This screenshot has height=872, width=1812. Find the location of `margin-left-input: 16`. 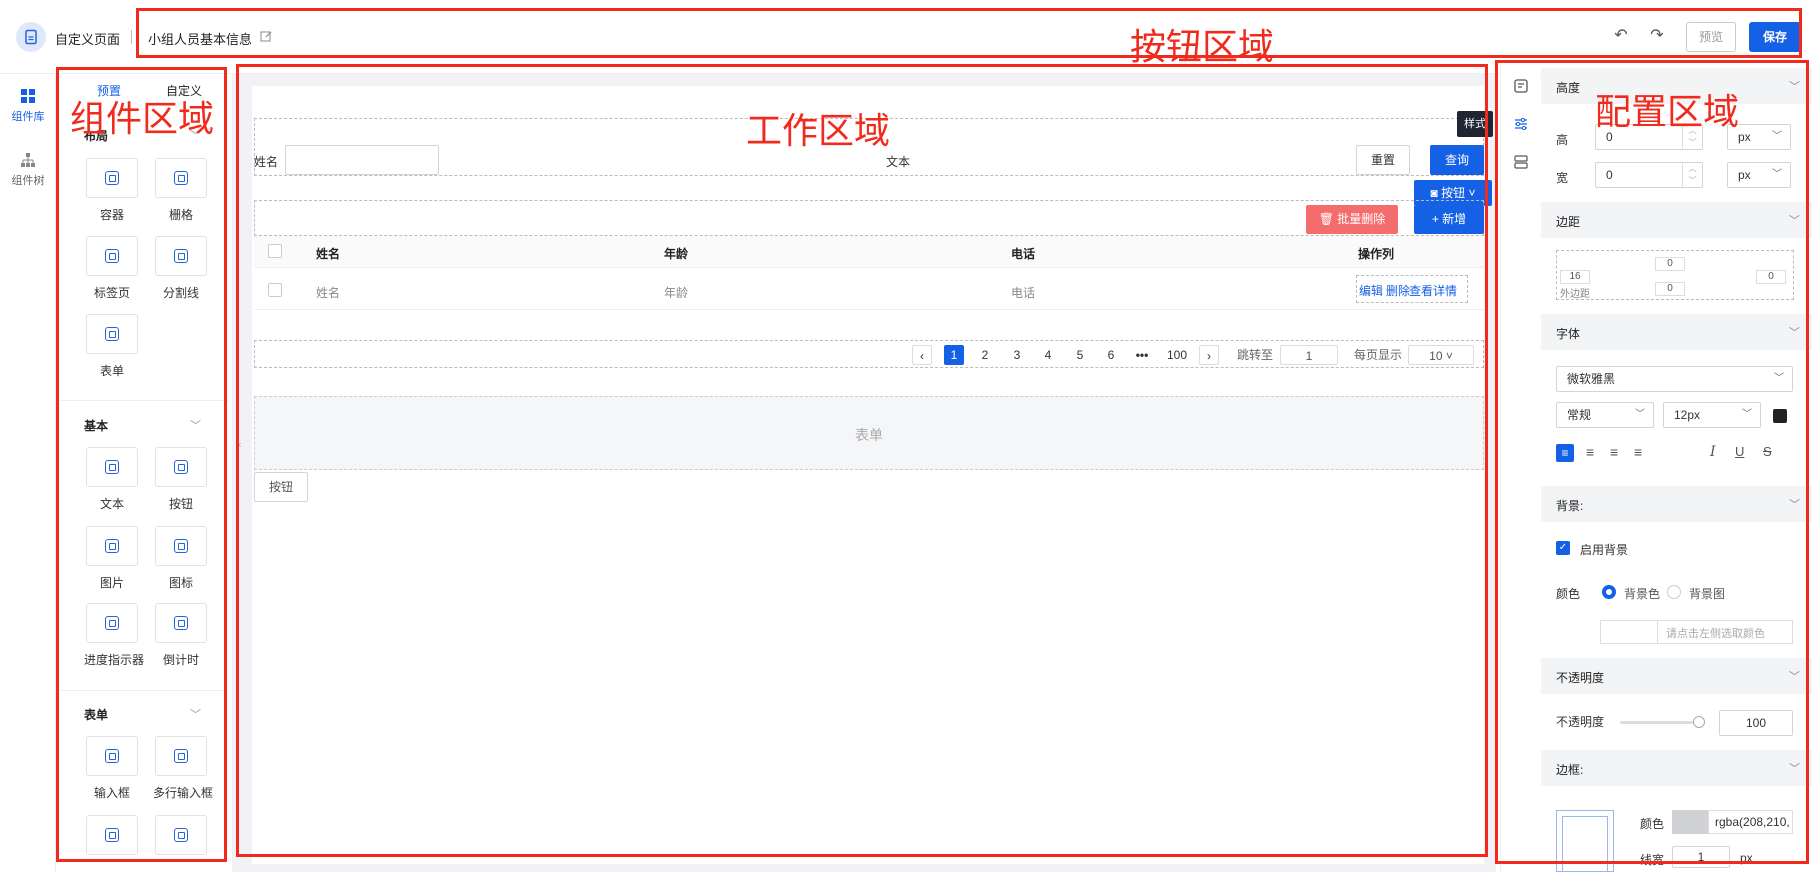

margin-left-input: 16 is located at coordinates (1575, 277).